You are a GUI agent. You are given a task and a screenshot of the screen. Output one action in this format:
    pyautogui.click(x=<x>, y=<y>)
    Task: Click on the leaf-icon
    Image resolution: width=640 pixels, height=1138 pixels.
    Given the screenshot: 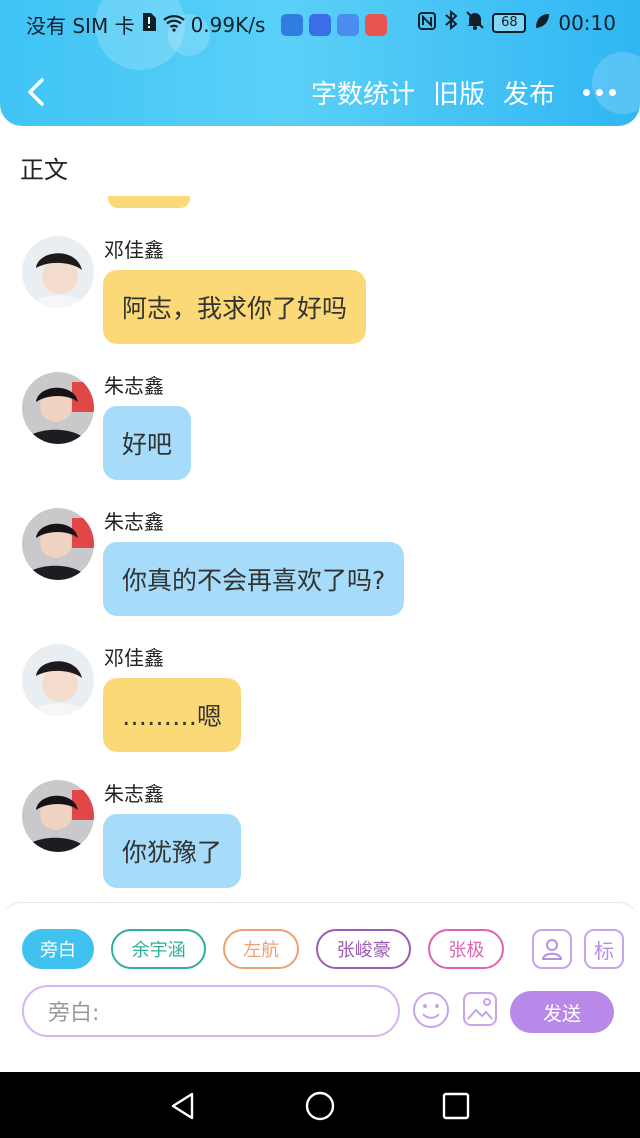 What is the action you would take?
    pyautogui.click(x=542, y=23)
    